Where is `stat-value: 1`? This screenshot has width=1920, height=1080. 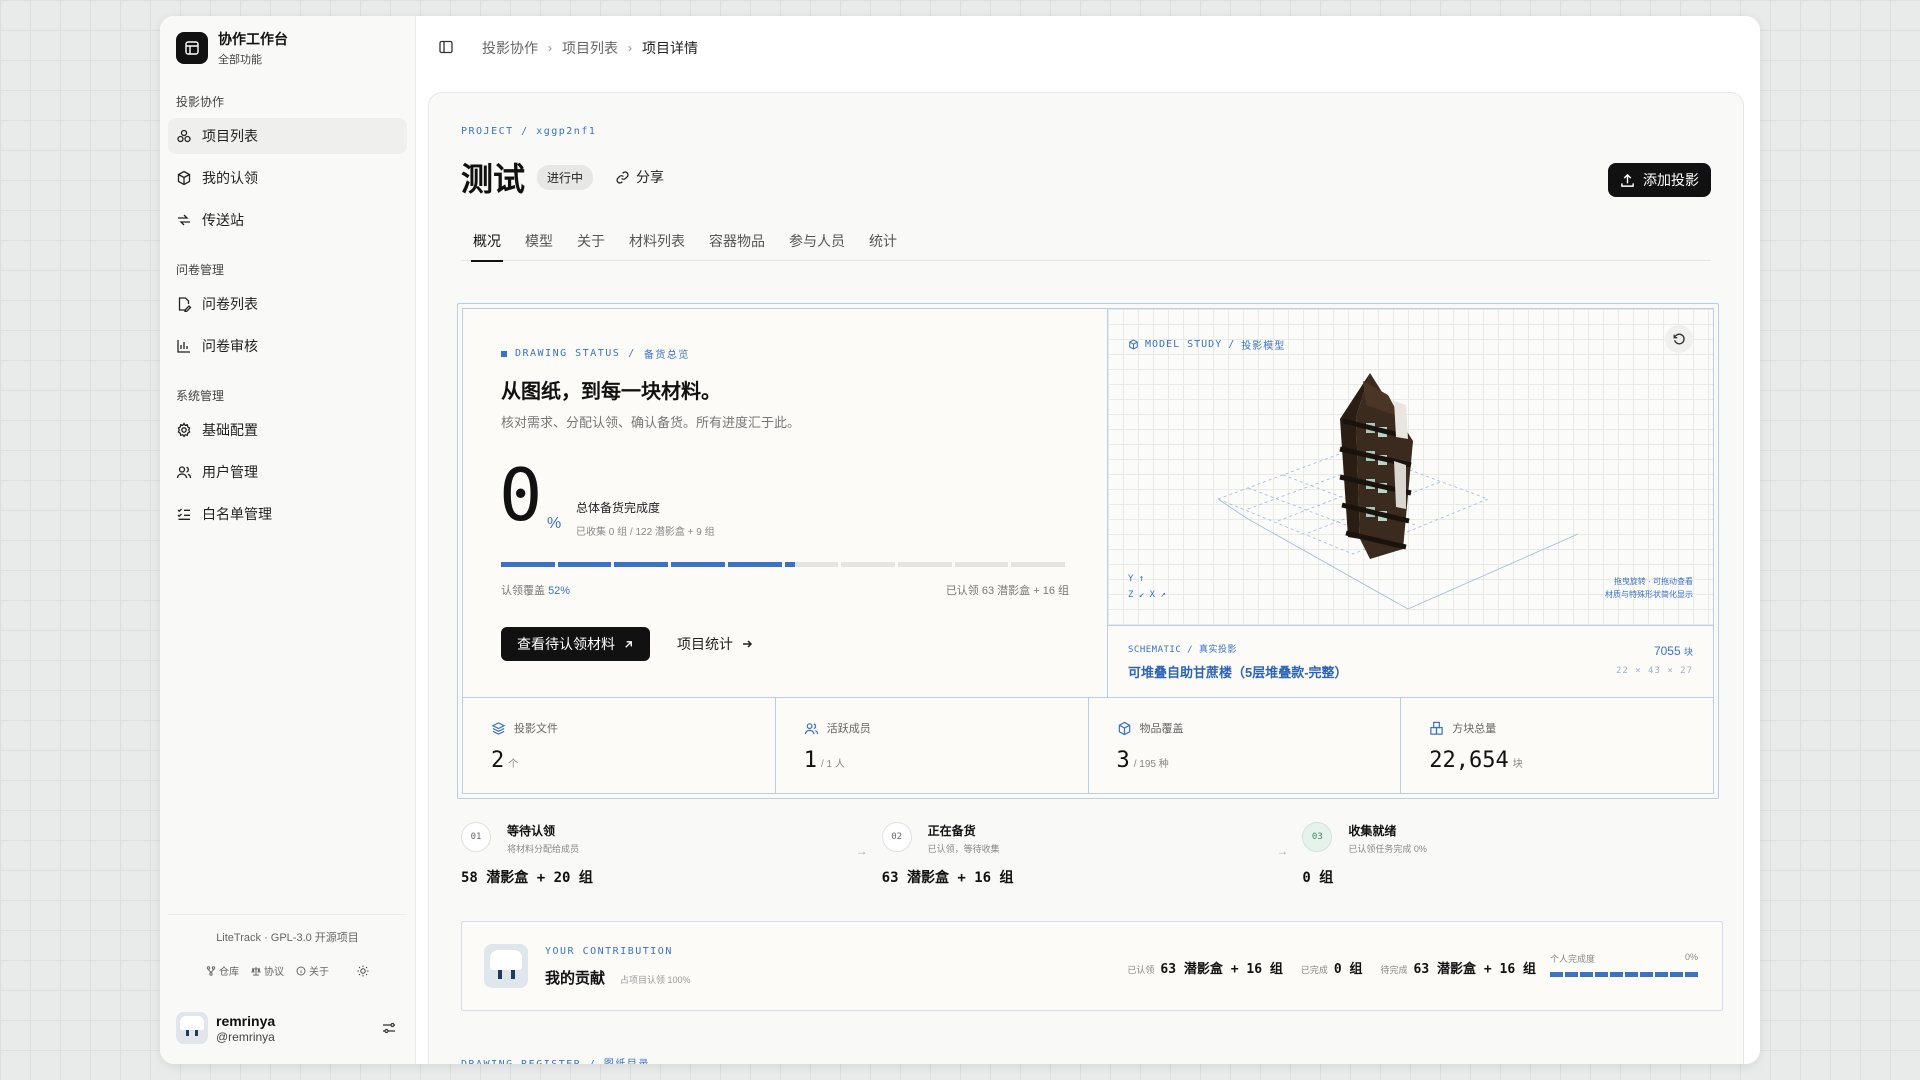
stat-value: 1 is located at coordinates (810, 760).